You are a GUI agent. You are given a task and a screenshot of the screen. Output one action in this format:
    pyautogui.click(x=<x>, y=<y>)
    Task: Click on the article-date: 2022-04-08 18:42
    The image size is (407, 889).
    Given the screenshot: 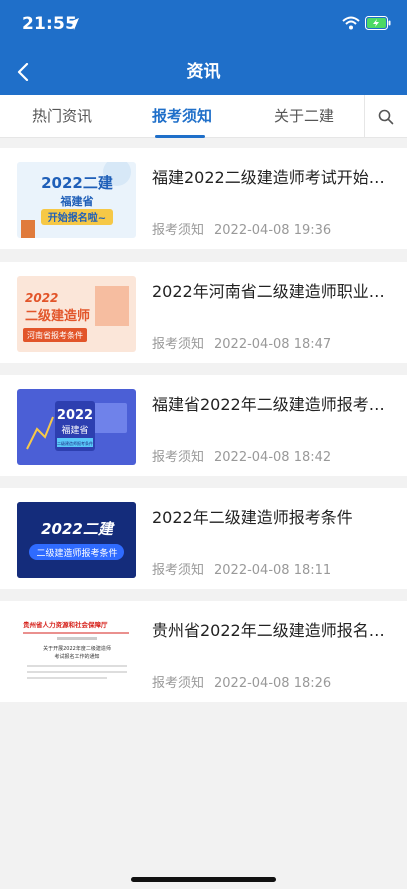 What is the action you would take?
    pyautogui.click(x=273, y=457)
    